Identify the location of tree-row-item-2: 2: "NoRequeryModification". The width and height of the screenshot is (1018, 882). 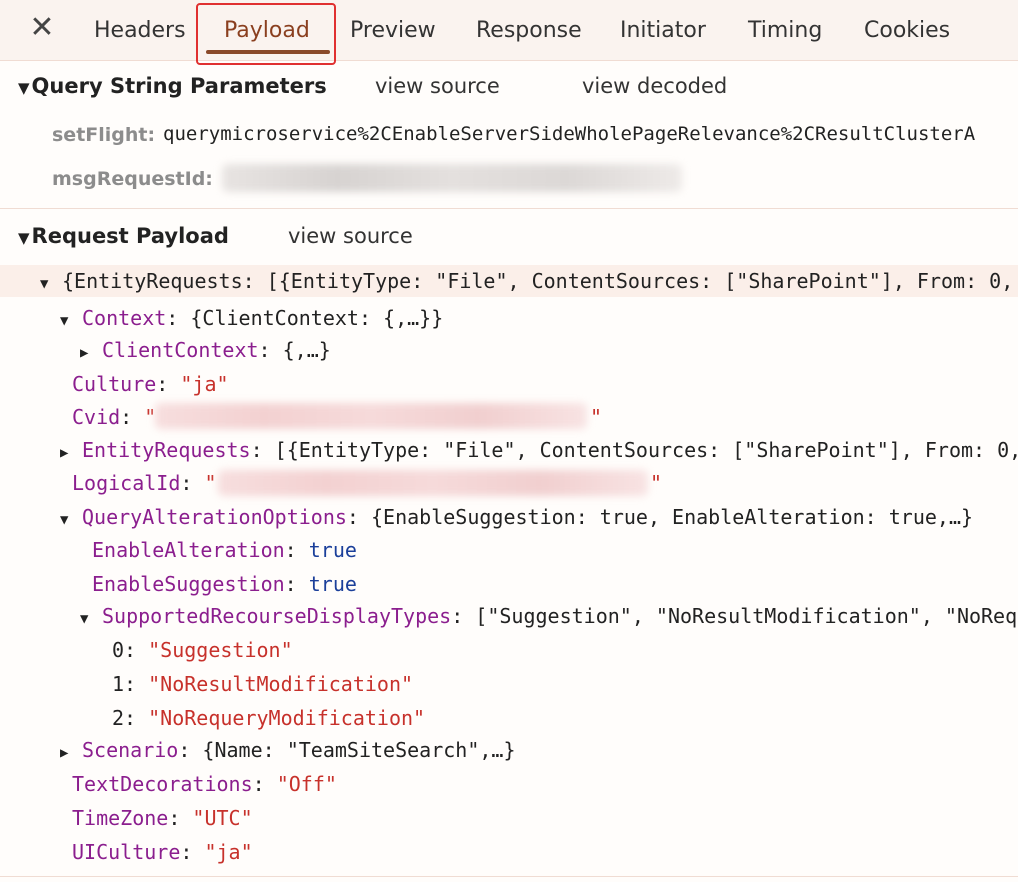
(269, 718).